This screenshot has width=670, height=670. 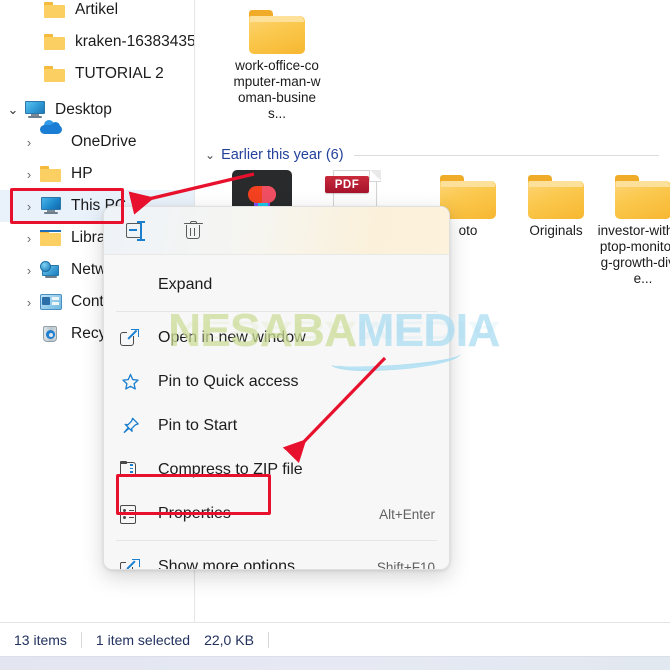 I want to click on menu-item-open-in-new-window: Open in new window, so click(x=276, y=338).